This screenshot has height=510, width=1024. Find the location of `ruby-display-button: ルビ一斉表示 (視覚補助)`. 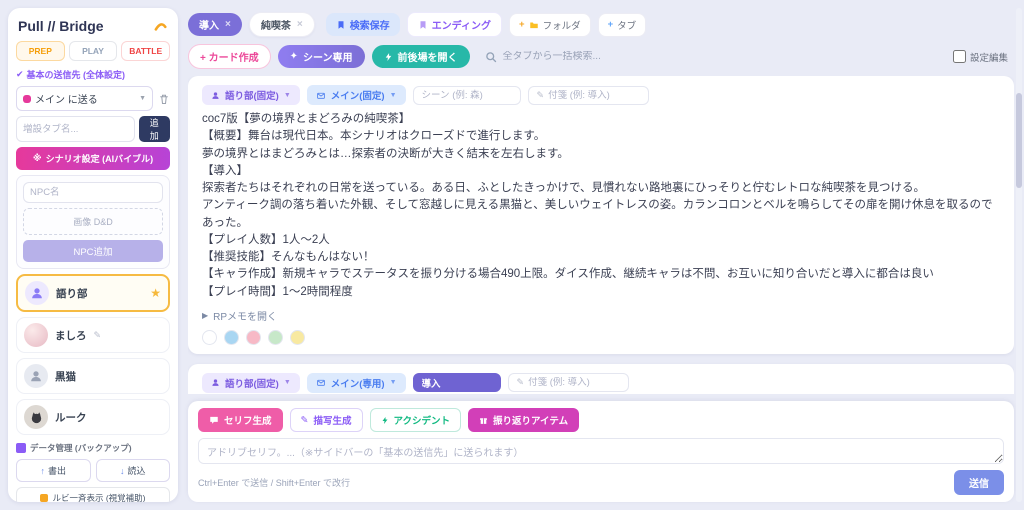

ruby-display-button: ルビ一斉表示 (視覚補助) is located at coordinates (93, 494).